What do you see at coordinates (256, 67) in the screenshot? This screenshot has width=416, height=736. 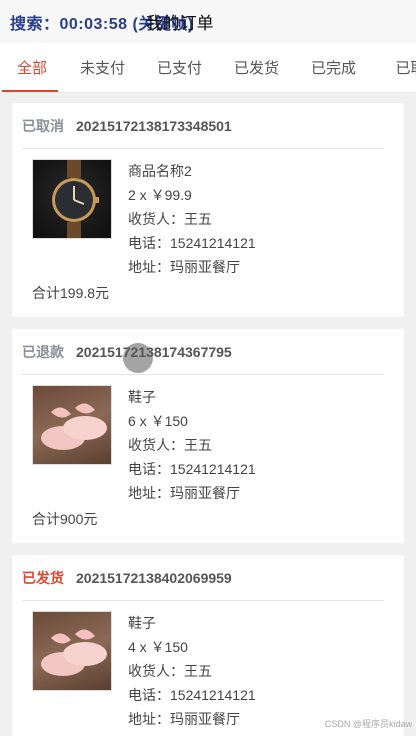 I see `tab-shipped: 已发货` at bounding box center [256, 67].